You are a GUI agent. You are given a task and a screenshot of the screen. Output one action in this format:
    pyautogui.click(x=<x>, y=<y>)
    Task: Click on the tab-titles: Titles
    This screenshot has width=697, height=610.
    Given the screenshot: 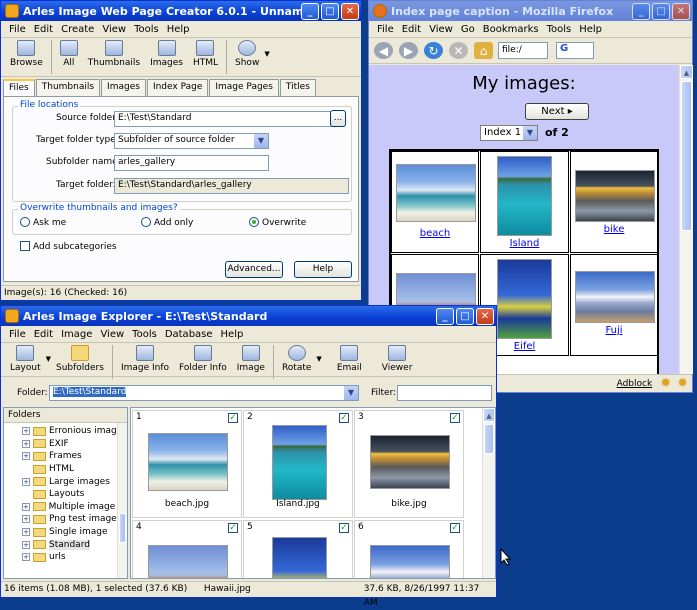 What is the action you would take?
    pyautogui.click(x=297, y=87)
    